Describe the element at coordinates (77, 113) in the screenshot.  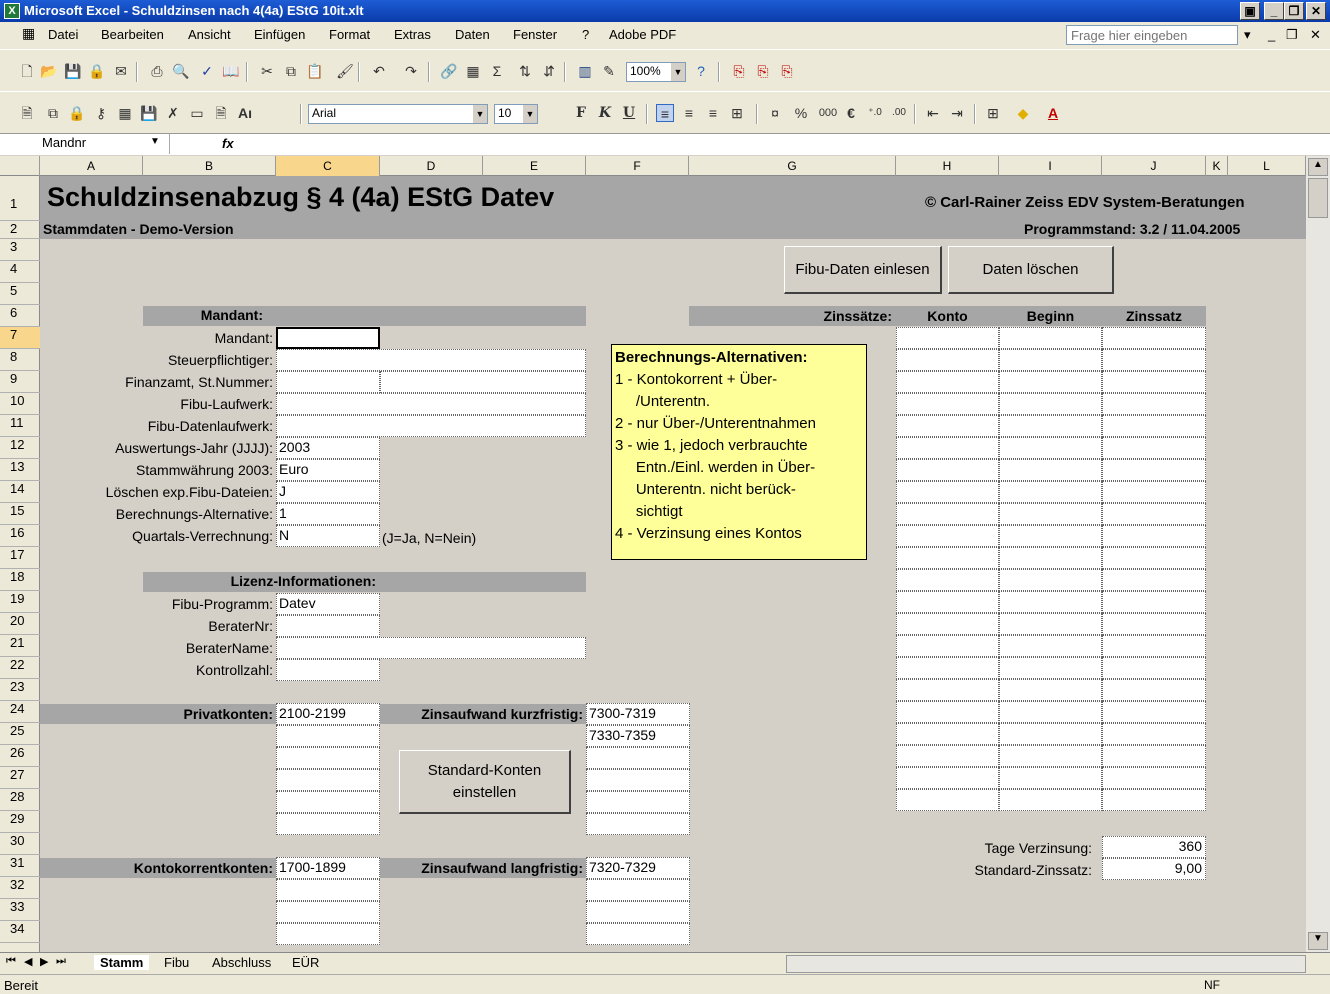
I see `lock-icon: 🔒` at that location.